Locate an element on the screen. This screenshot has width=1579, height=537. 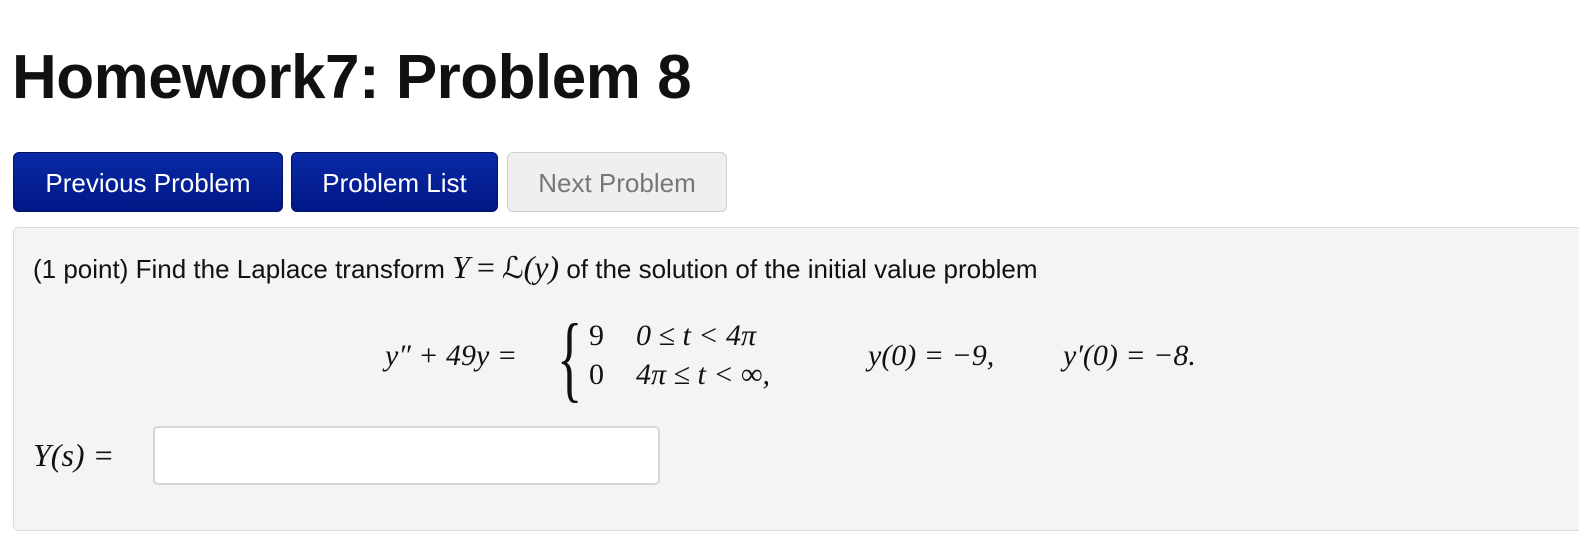
case-condition-2: 4π ≤ t < ∞, is located at coordinates (703, 374).